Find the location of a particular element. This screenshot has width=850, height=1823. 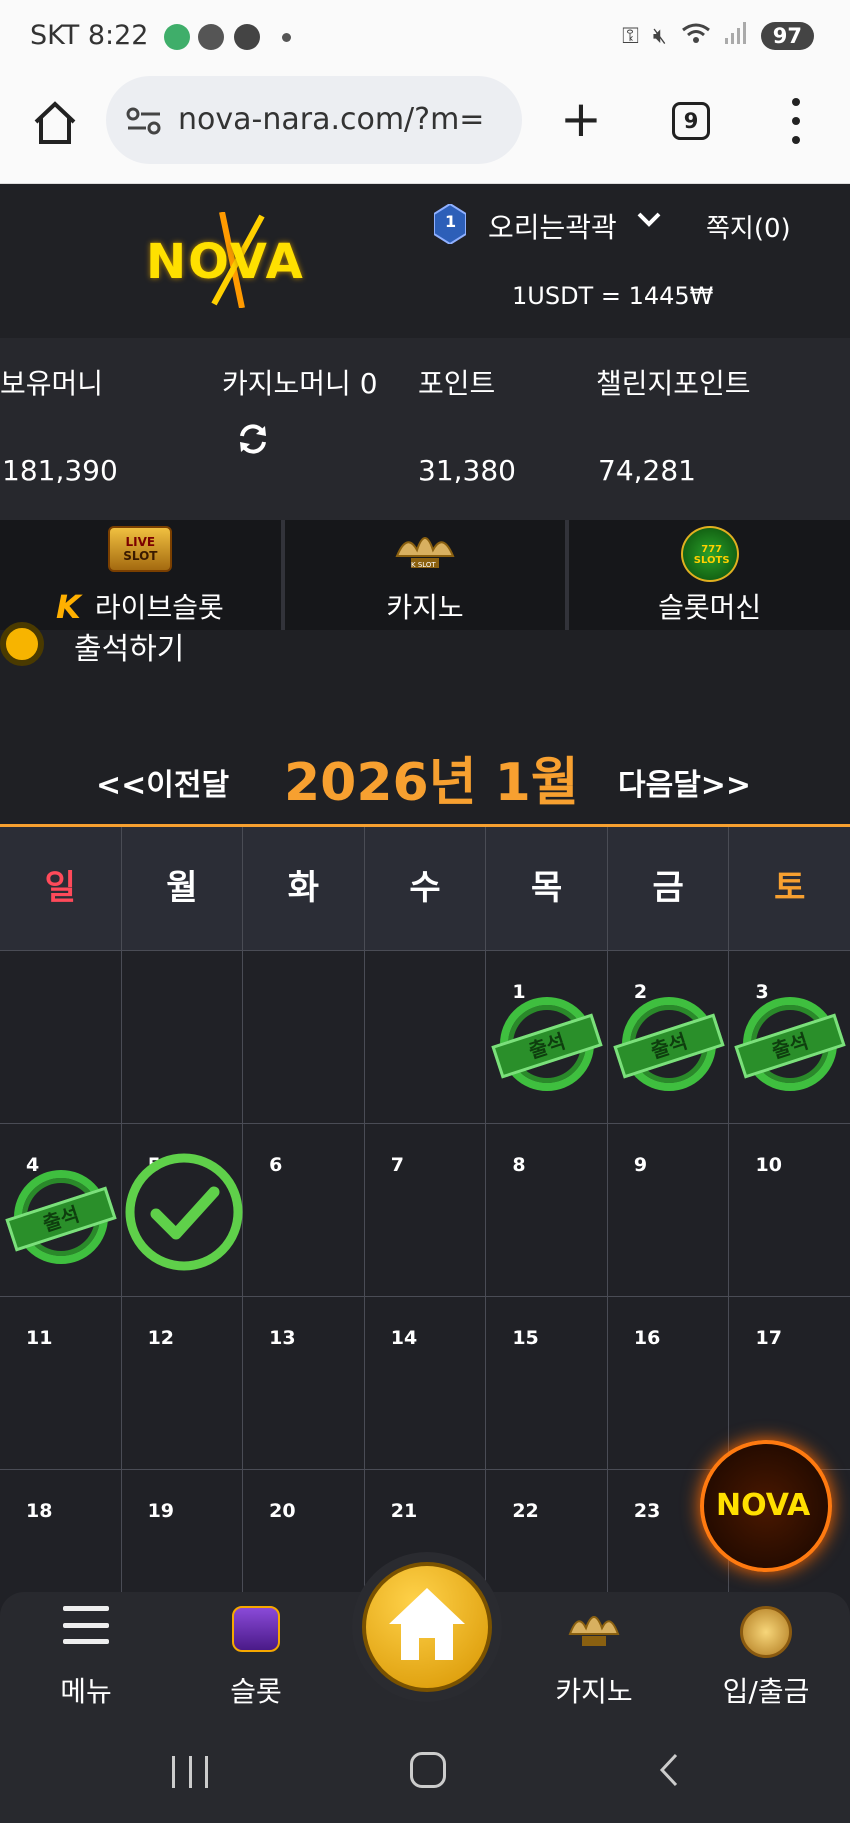

address-bar: nova-nara.com/?m= is located at coordinates (314, 120).